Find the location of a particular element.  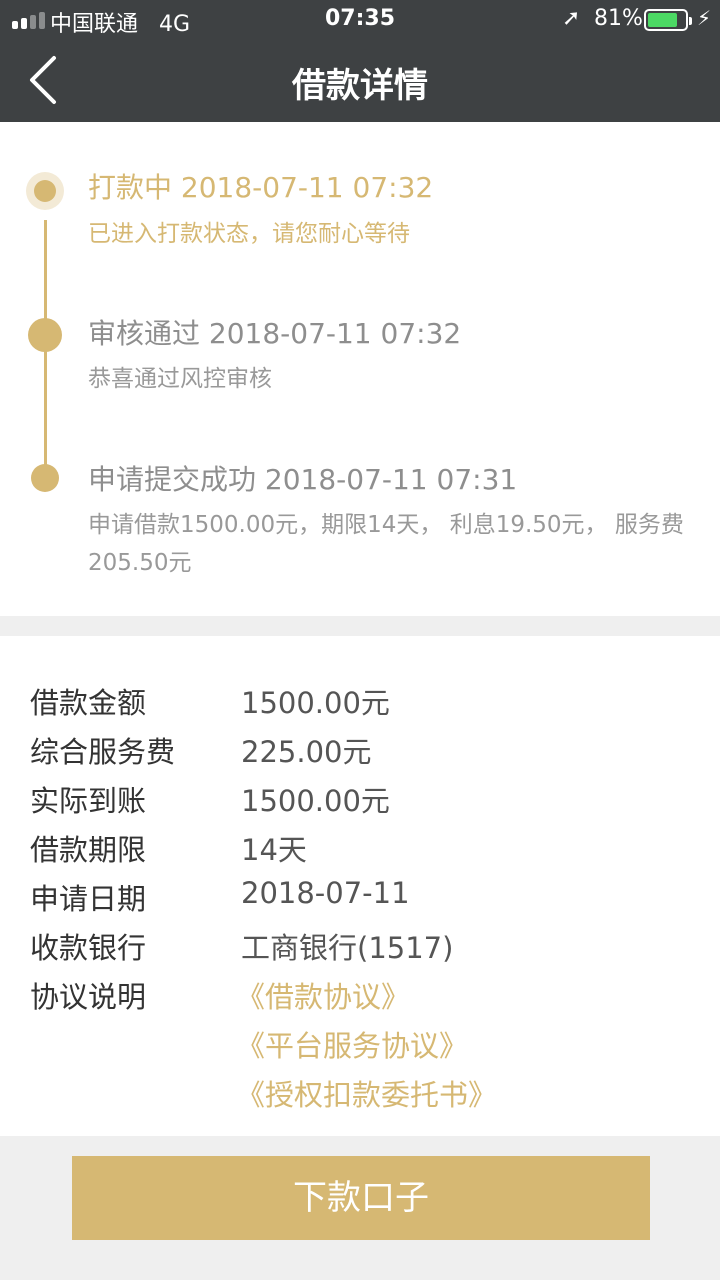

detail-row-agreements: 协议说明 《借款协议》 is located at coordinates (360, 998).